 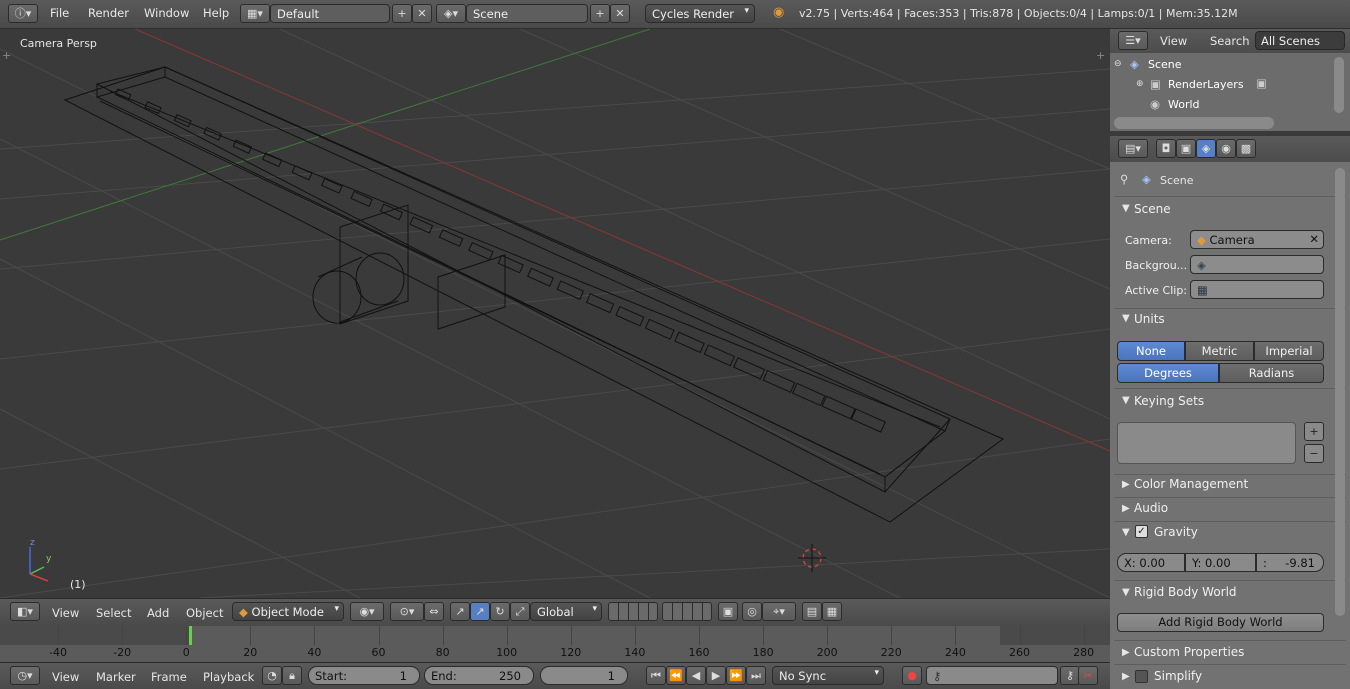 I want to click on menu-window: Window, so click(x=166, y=13).